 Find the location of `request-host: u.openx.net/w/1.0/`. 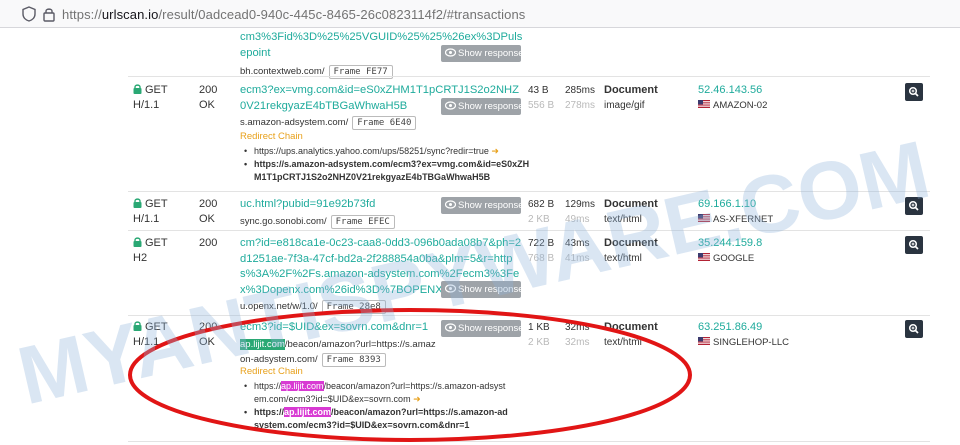

request-host: u.openx.net/w/1.0/ is located at coordinates (279, 306).